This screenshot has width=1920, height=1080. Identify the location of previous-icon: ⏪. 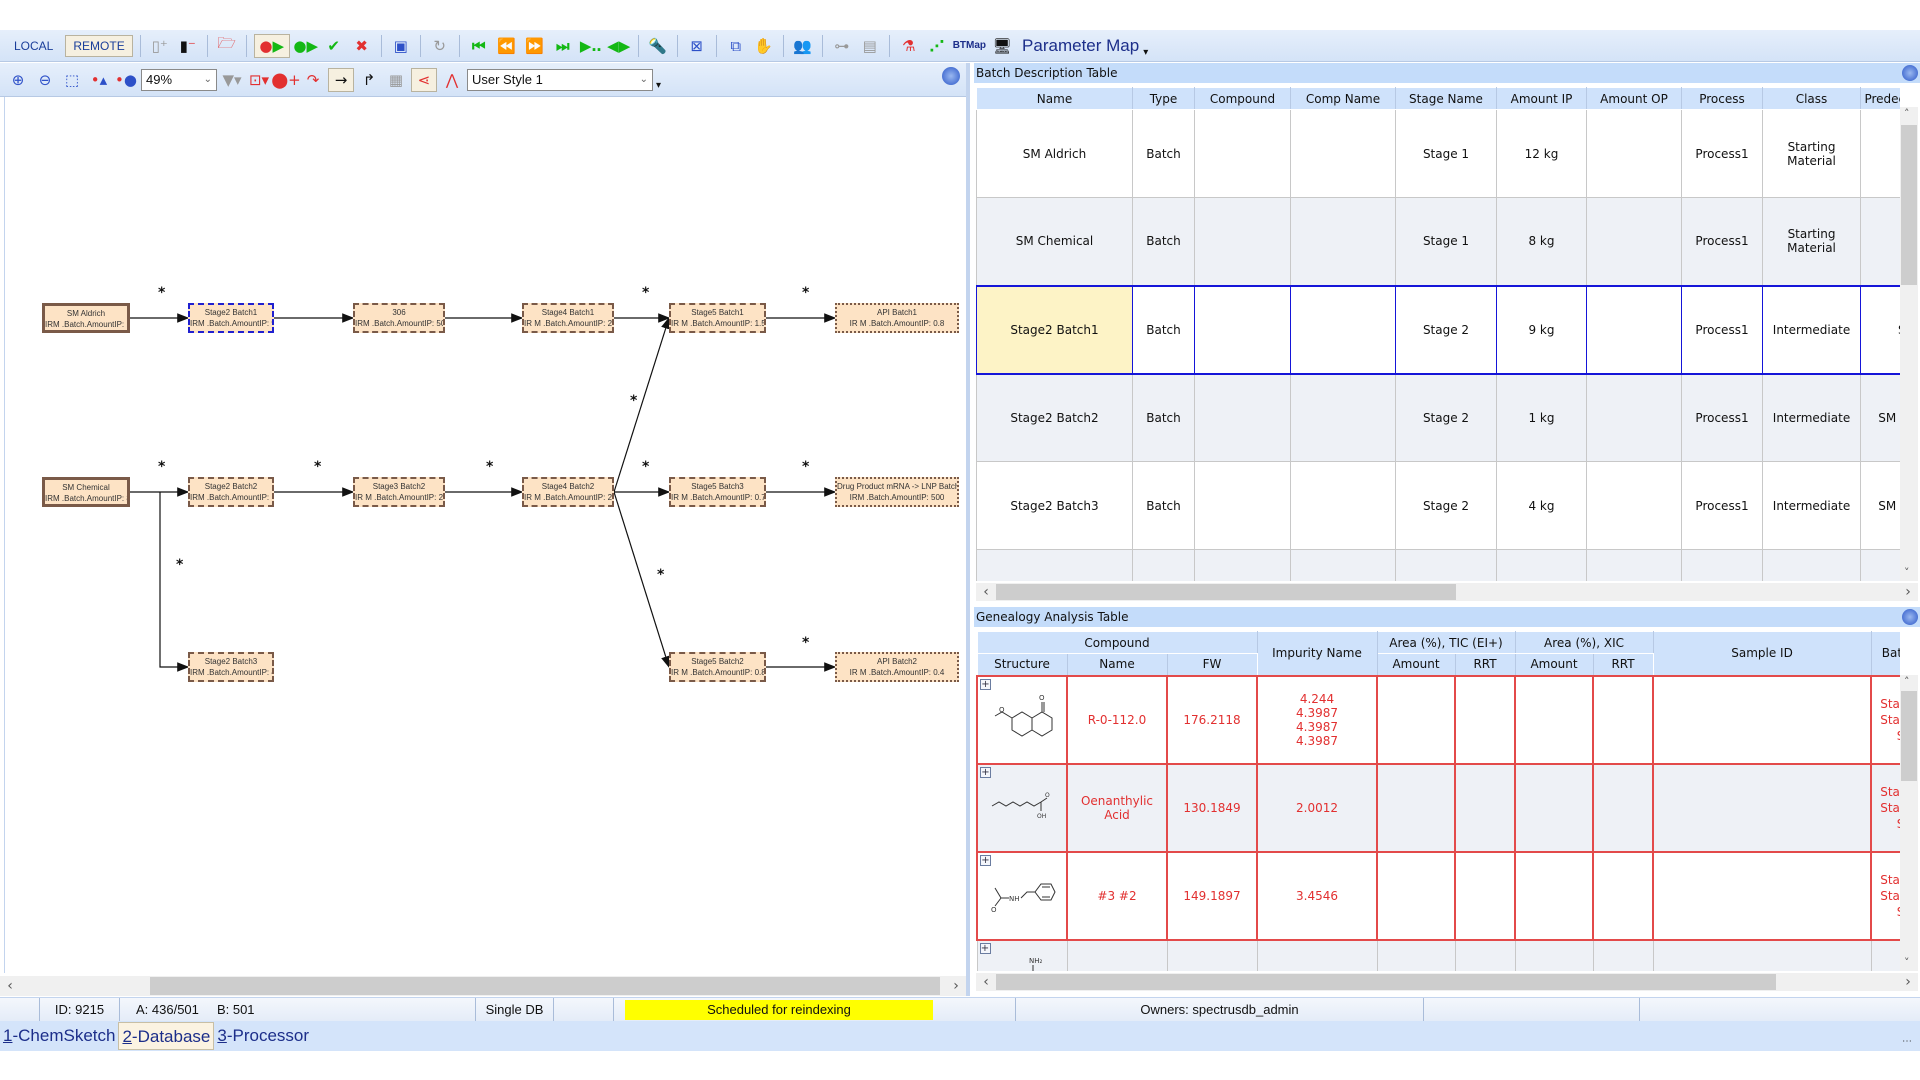
(507, 46).